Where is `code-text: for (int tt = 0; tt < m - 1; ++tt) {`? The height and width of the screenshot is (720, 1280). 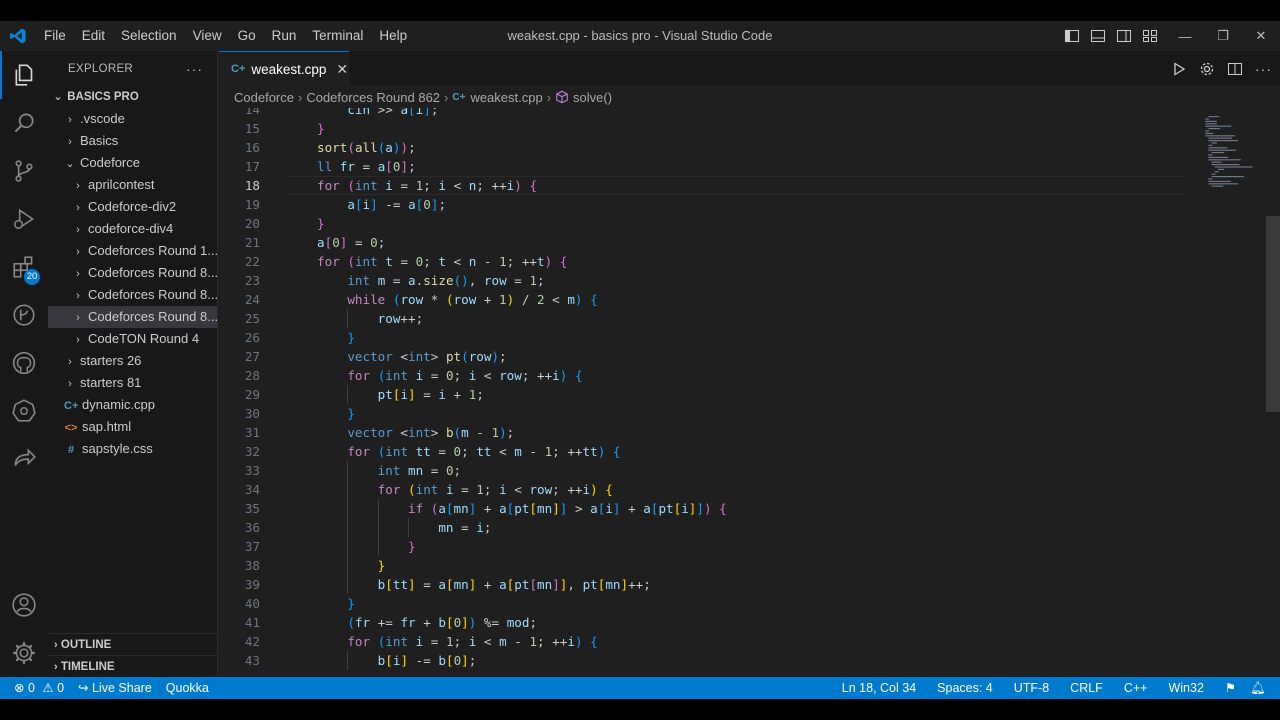 code-text: for (int tt = 0; tt < m - 1; ++tt) { is located at coordinates (484, 451).